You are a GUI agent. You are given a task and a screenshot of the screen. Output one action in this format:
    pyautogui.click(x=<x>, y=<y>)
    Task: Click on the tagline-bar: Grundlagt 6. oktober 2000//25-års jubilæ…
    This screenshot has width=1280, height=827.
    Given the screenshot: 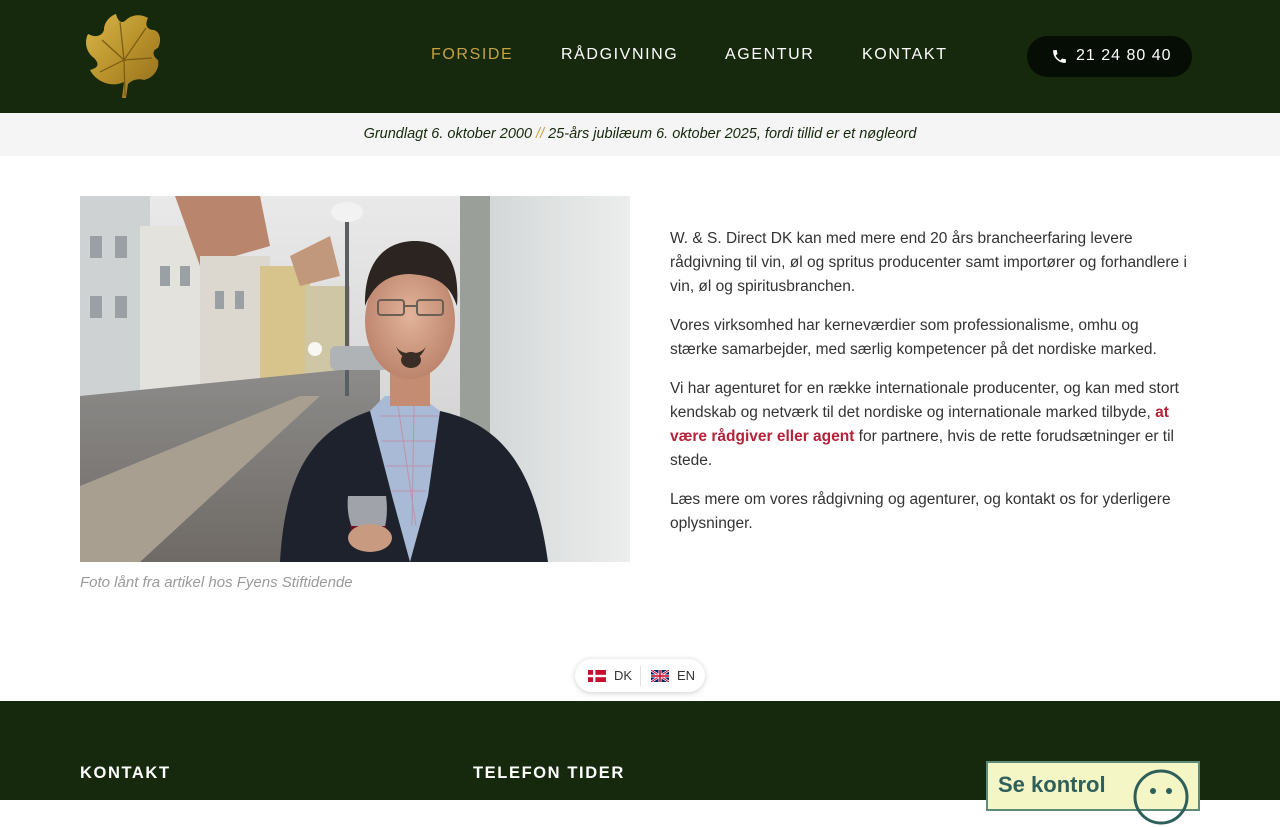 What is the action you would take?
    pyautogui.click(x=640, y=134)
    